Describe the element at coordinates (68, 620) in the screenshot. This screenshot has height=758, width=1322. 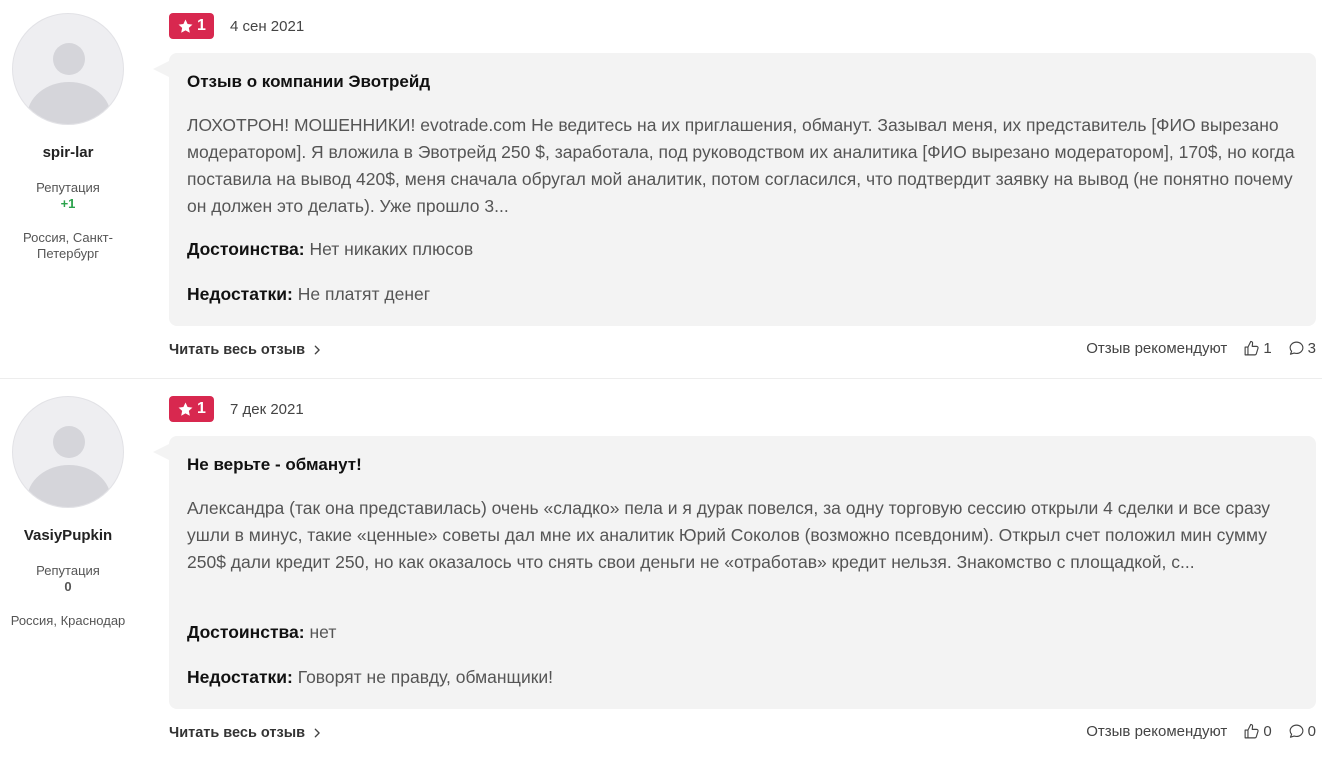
I see `author-location: Россия, Краснодар` at that location.